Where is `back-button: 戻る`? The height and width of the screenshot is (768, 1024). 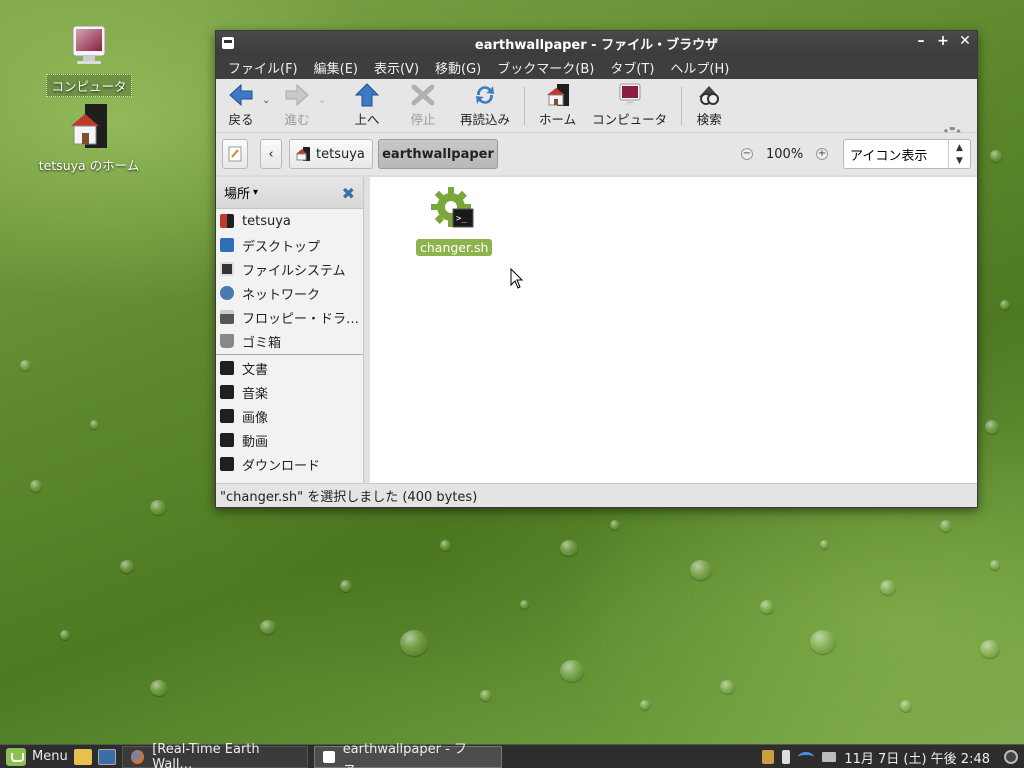 back-button: 戻る is located at coordinates (241, 106).